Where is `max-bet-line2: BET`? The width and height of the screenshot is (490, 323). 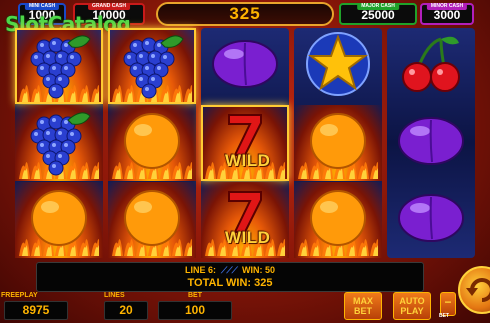
max-bet-line2: BET is located at coordinates (363, 311).